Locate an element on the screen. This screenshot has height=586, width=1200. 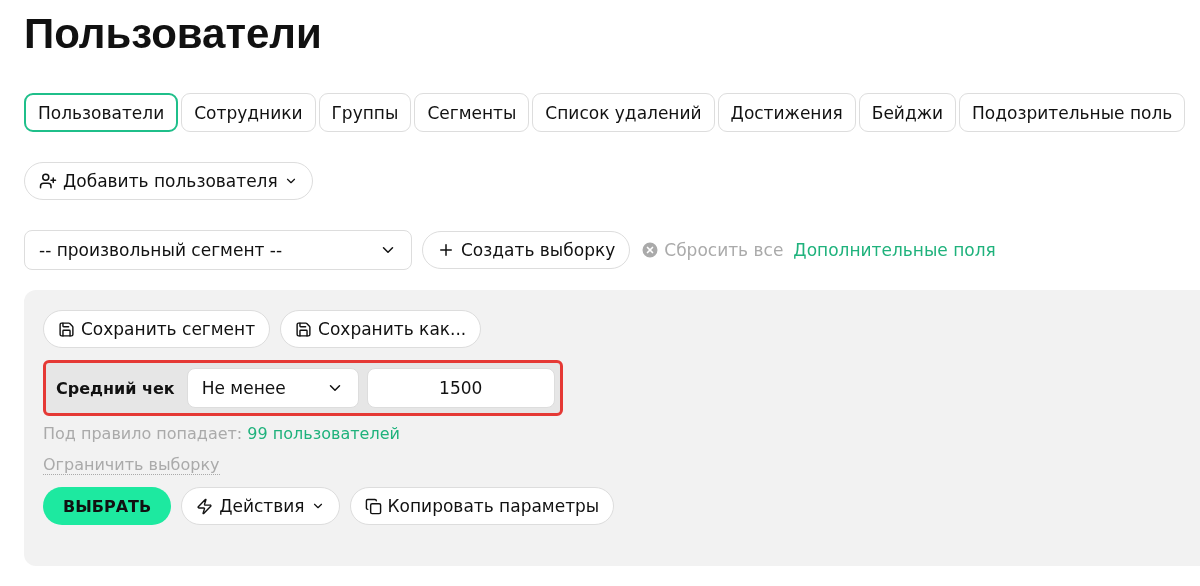
tab: Сегменты is located at coordinates (472, 112).